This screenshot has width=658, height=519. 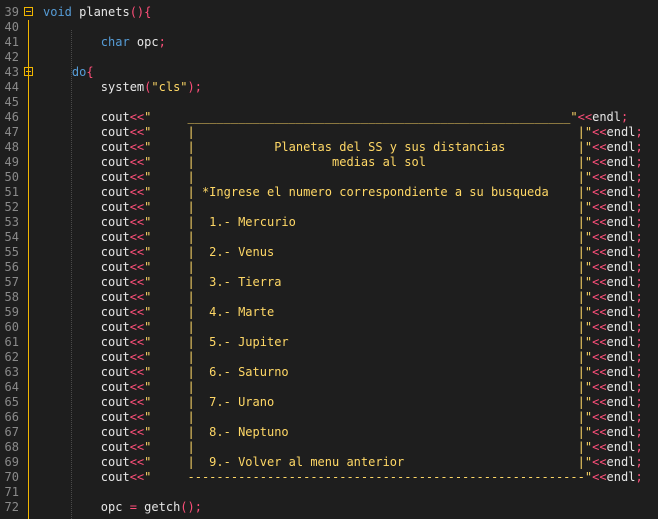 I want to click on code-line: 39 void planets(){, so click(x=329, y=12).